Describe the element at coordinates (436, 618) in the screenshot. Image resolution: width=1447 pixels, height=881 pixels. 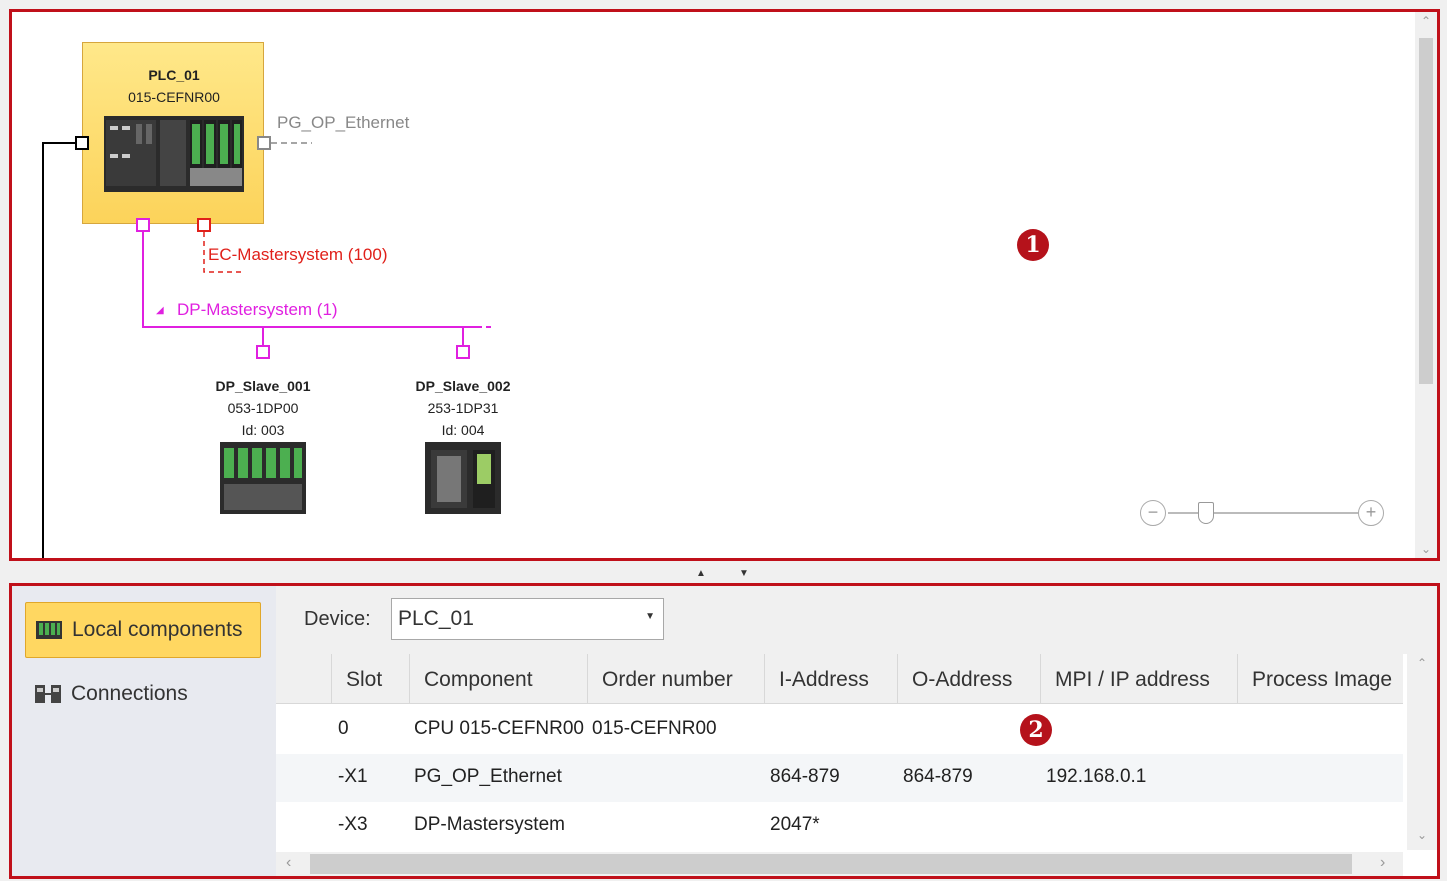
I see `device-select-value: PLC_01` at that location.